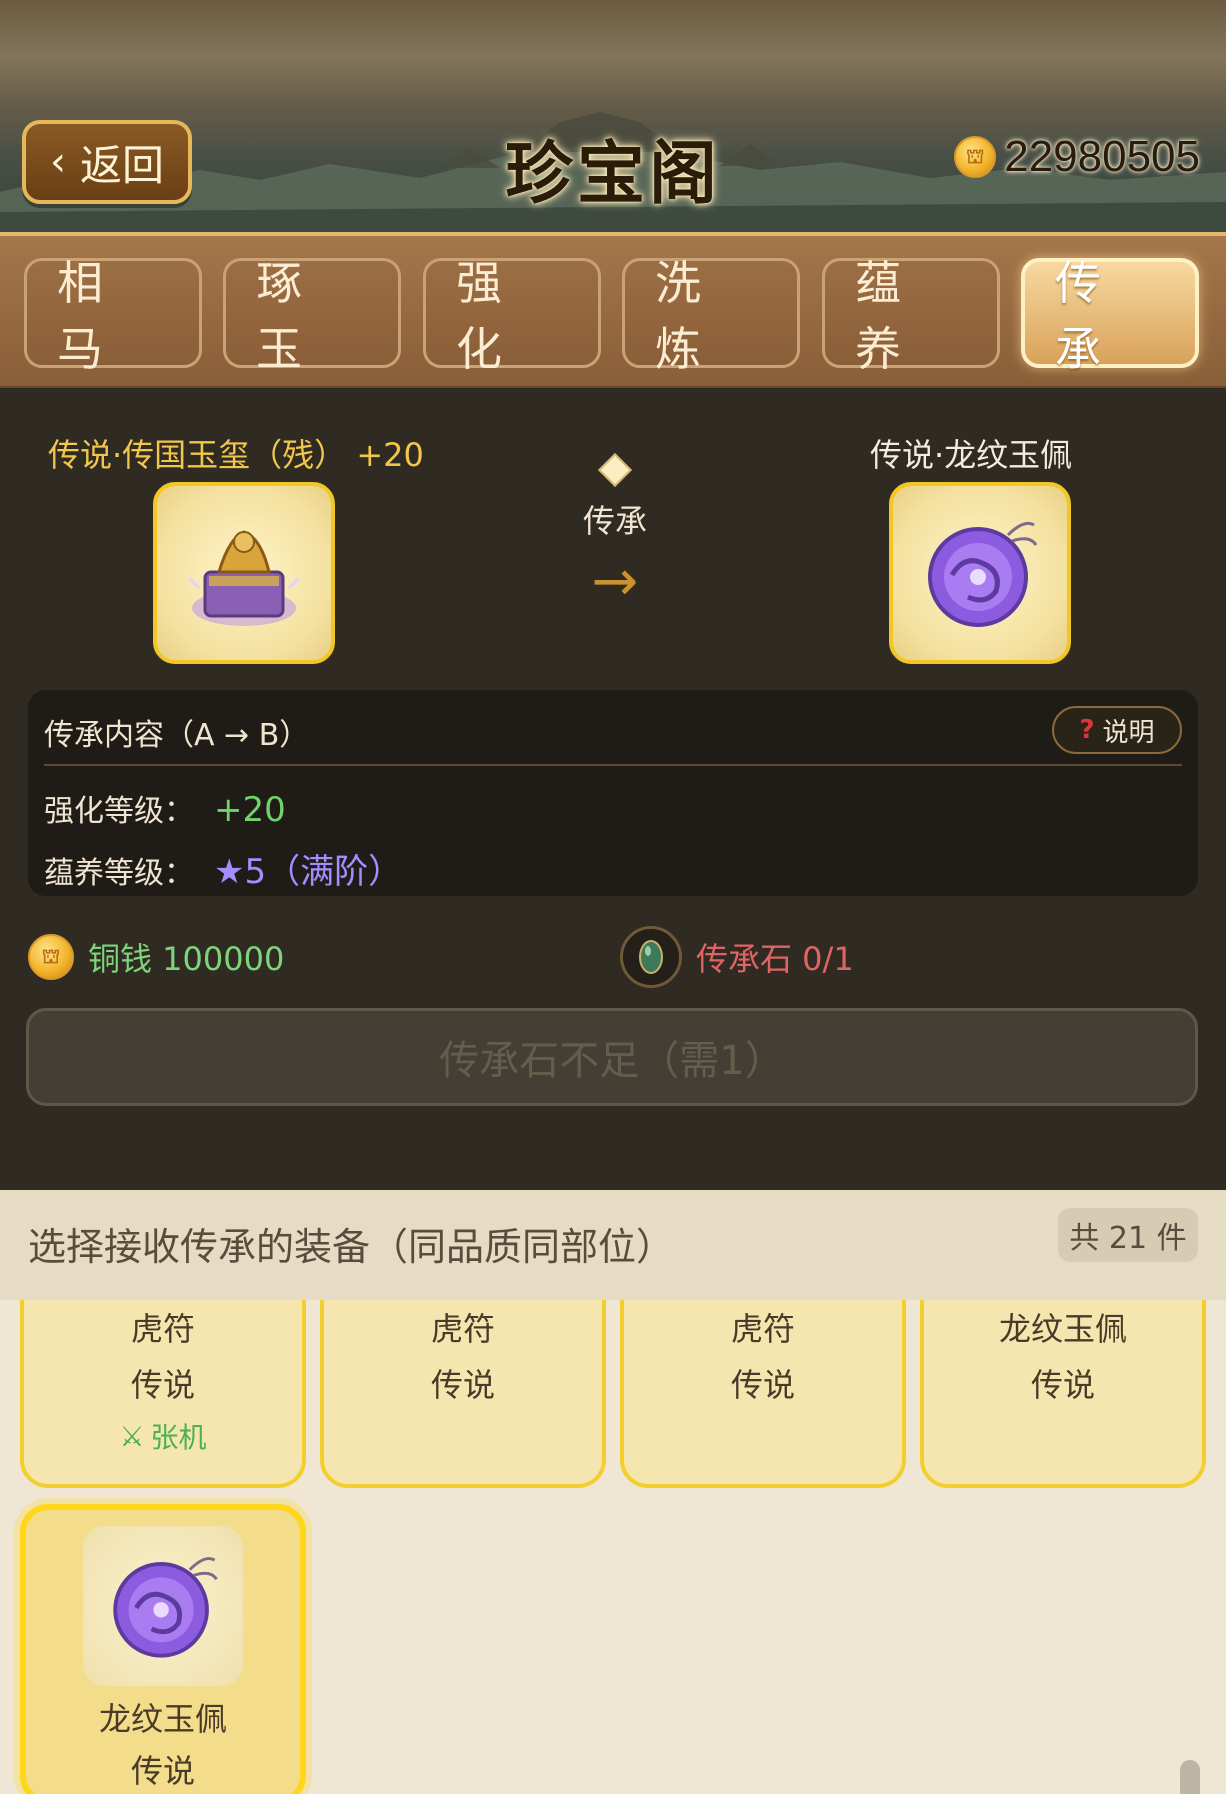  What do you see at coordinates (613, 765) in the screenshot?
I see `divider` at bounding box center [613, 765].